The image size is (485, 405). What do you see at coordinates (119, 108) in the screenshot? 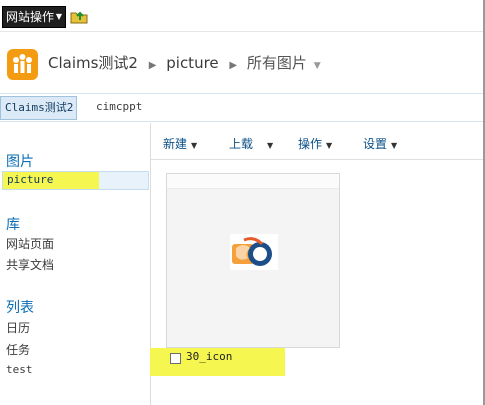
I see `tab-cimcppt: cimcppt` at bounding box center [119, 108].